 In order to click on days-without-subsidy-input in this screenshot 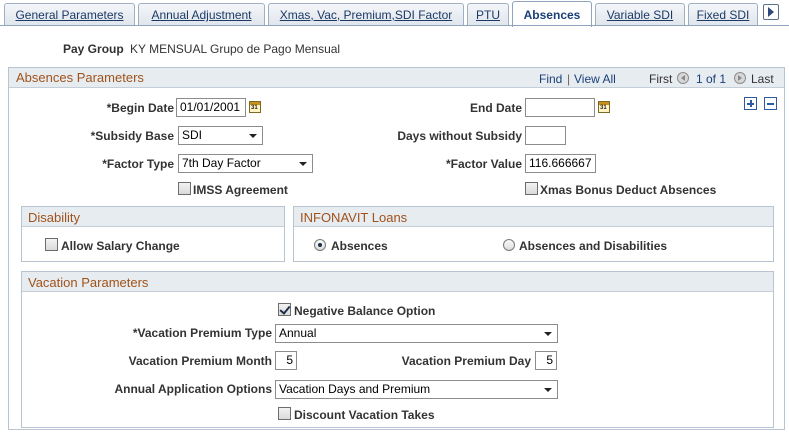, I will do `click(545, 135)`.